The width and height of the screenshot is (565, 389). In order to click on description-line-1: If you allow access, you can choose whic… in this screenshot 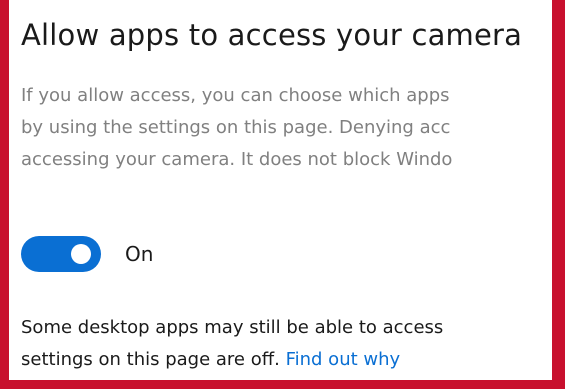, I will do `click(235, 95)`.